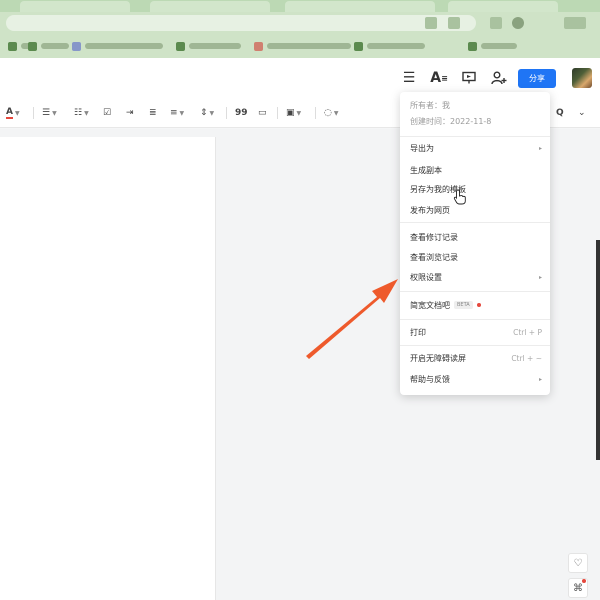  I want to click on align-left-icon: ≡, so click(174, 113).